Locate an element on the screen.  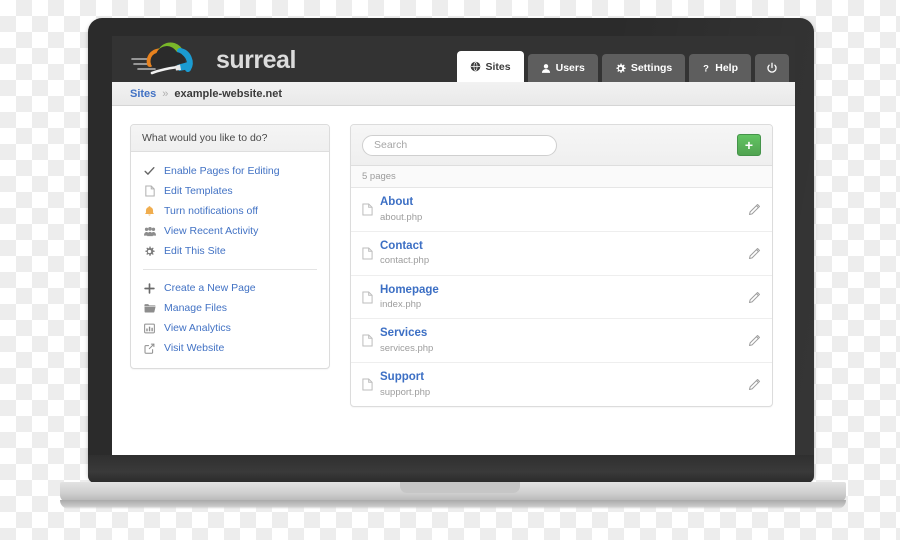
table-row: About about.php is located at coordinates (561, 210).